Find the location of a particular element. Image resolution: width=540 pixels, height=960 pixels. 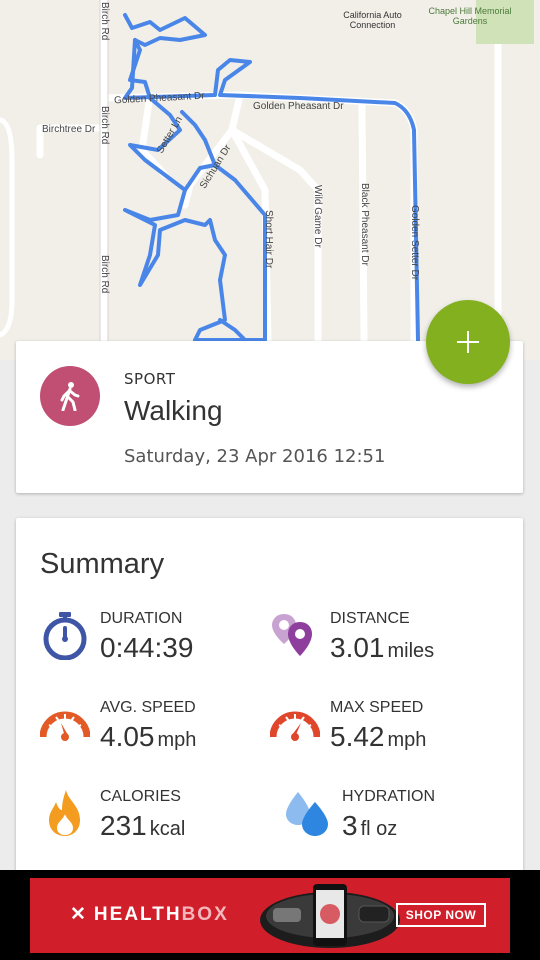

metric-hydration-value: 3 is located at coordinates (350, 825).